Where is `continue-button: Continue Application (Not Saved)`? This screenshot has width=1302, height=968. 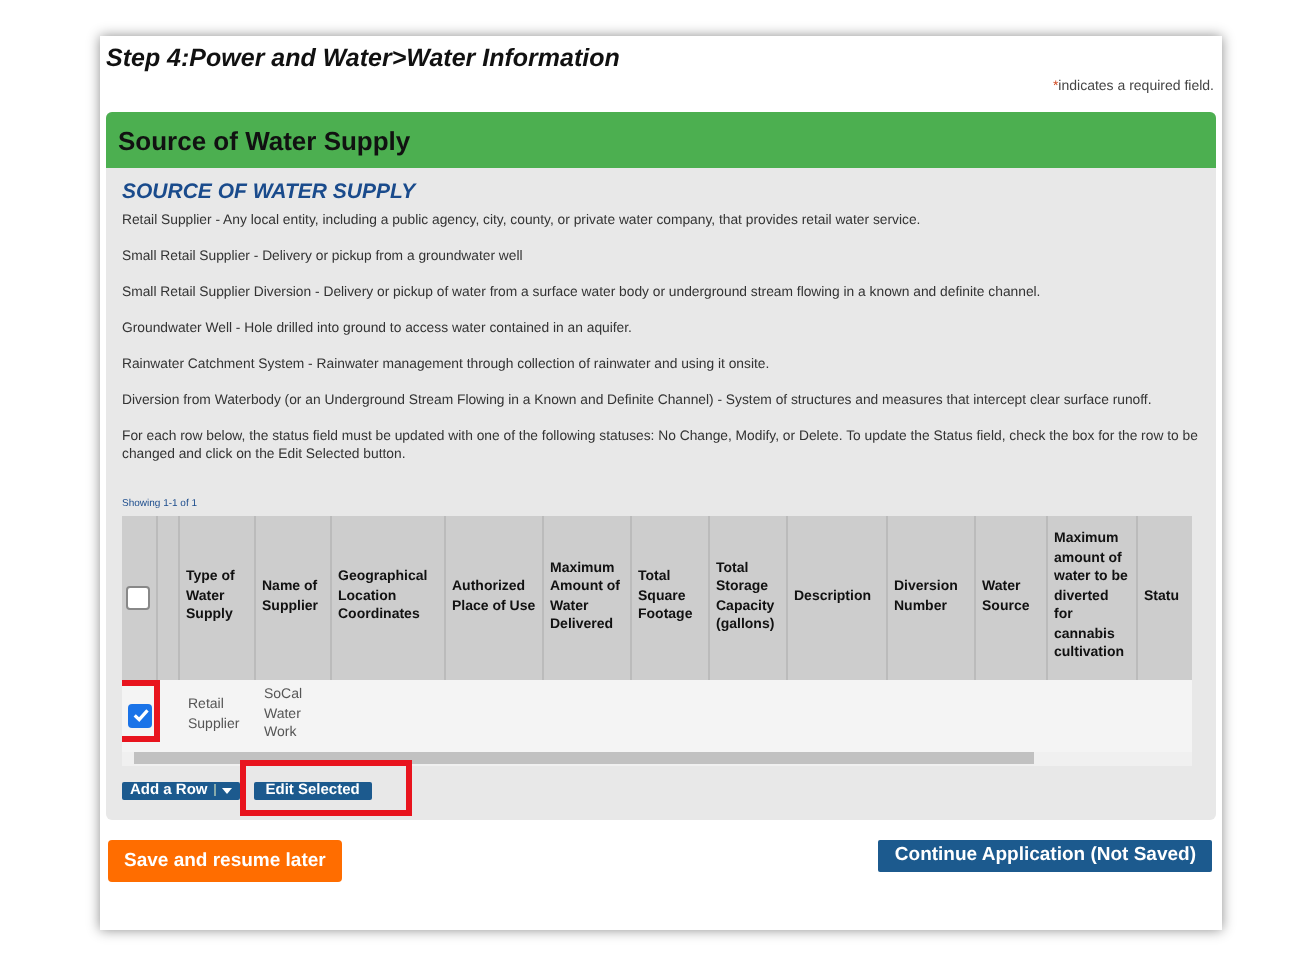 continue-button: Continue Application (Not Saved) is located at coordinates (1045, 856).